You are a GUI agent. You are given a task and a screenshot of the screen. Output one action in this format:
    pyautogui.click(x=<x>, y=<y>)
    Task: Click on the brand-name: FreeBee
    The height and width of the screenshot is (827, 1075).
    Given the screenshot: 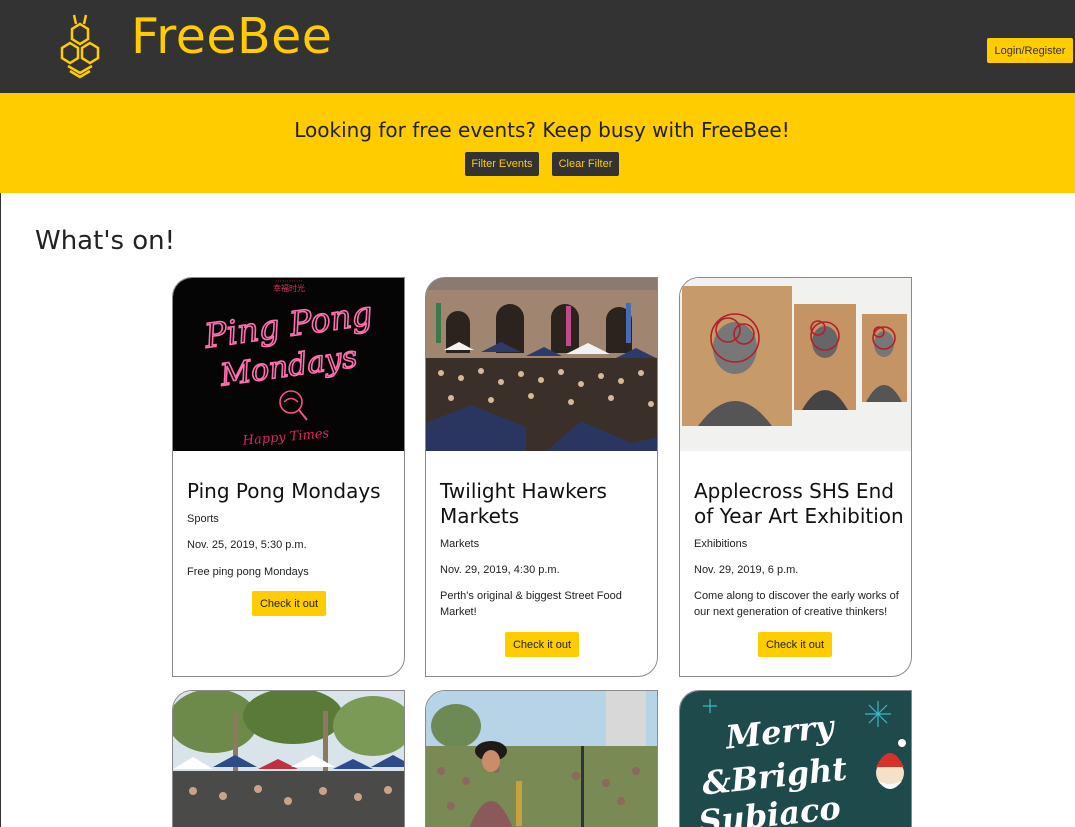 What is the action you would take?
    pyautogui.click(x=231, y=36)
    